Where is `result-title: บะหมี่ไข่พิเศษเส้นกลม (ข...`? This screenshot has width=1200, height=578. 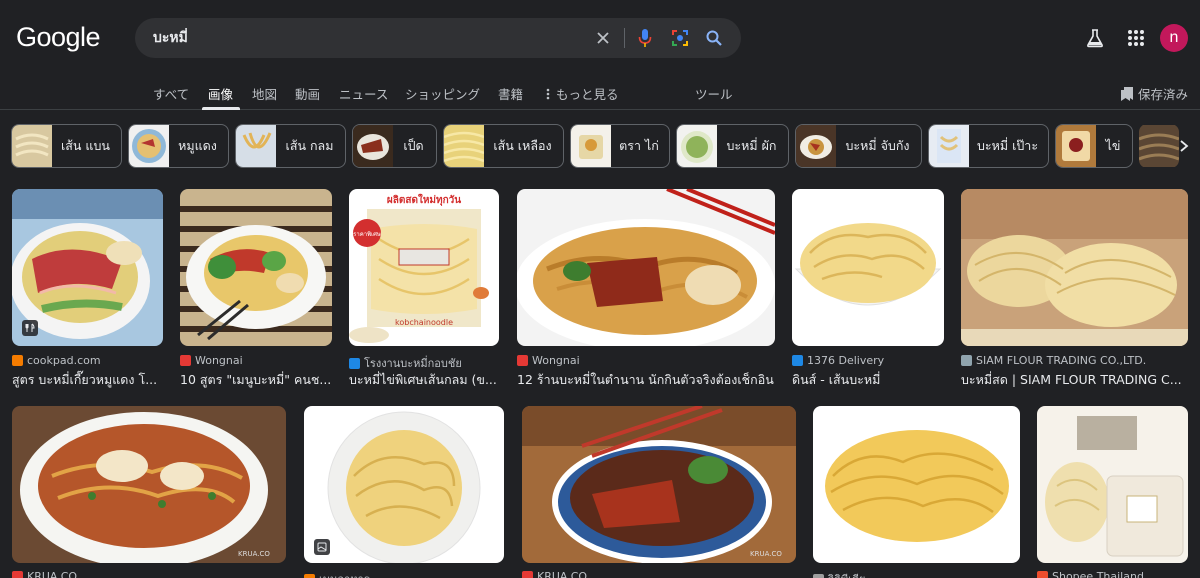
result-title: บะหมี่ไข่พิเศษเส้นกลม (ข... is located at coordinates (424, 380).